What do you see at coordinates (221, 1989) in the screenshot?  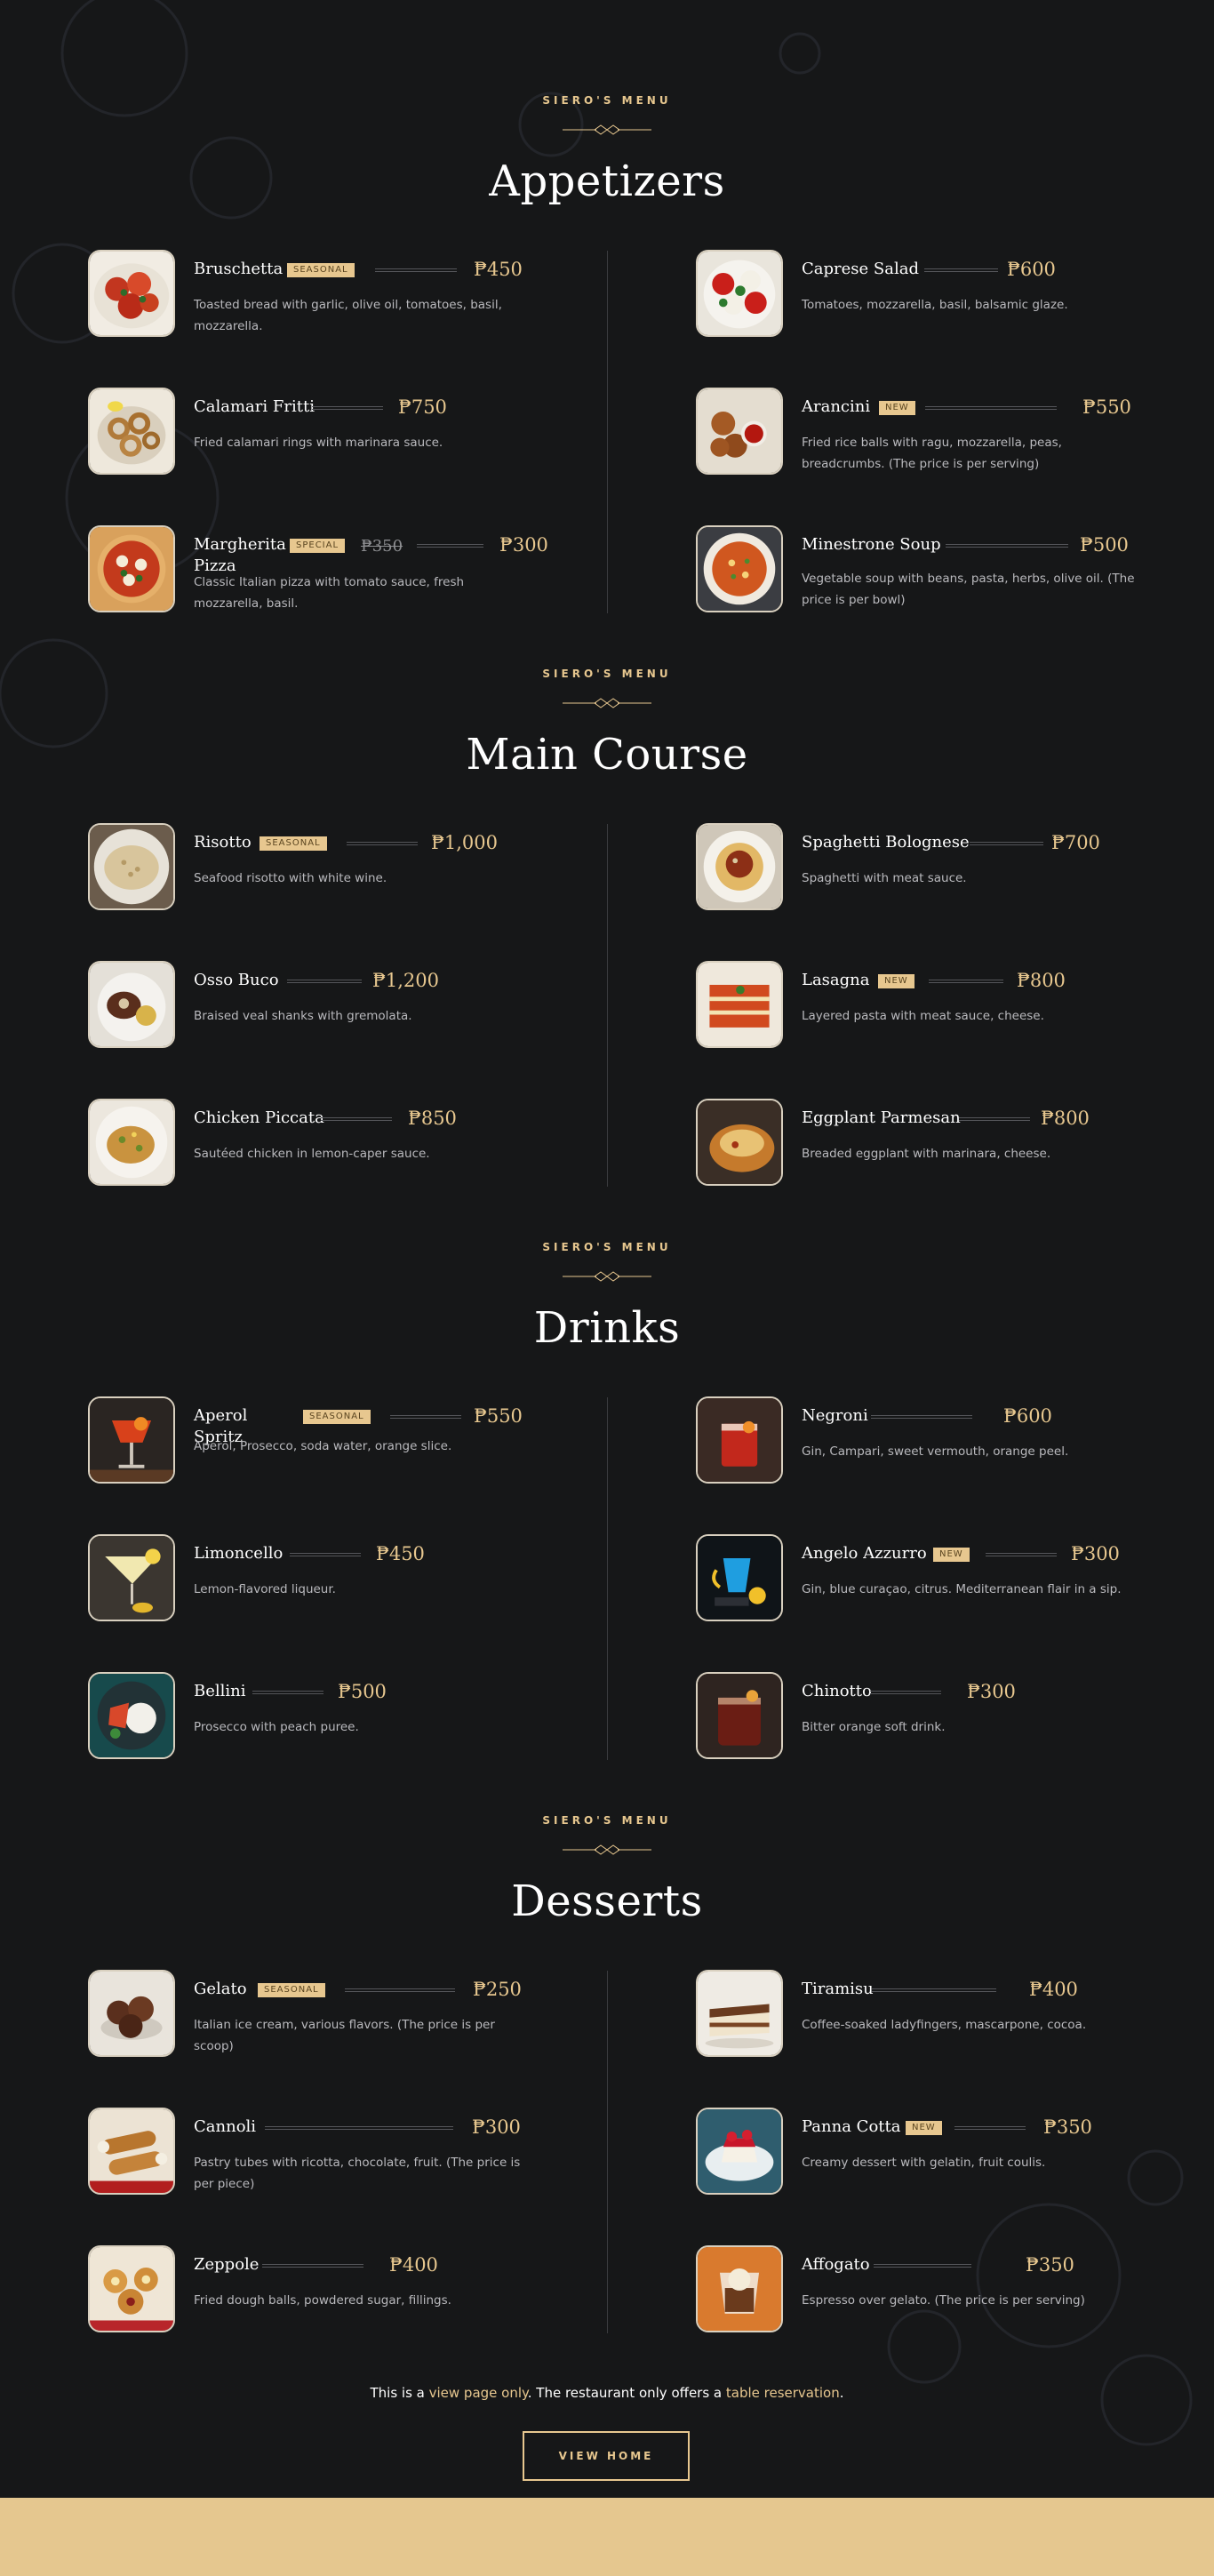 I see `item-name: Gelato` at bounding box center [221, 1989].